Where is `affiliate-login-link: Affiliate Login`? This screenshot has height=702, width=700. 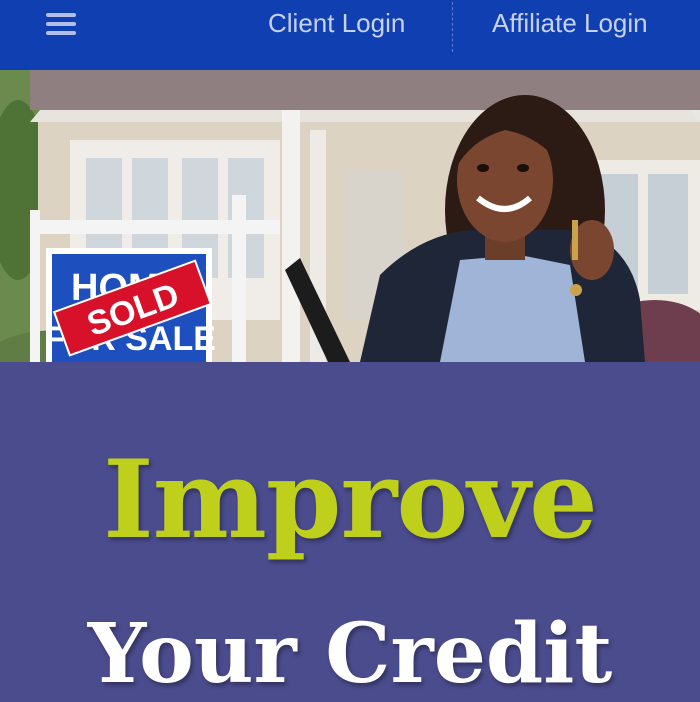 affiliate-login-link: Affiliate Login is located at coordinates (570, 23).